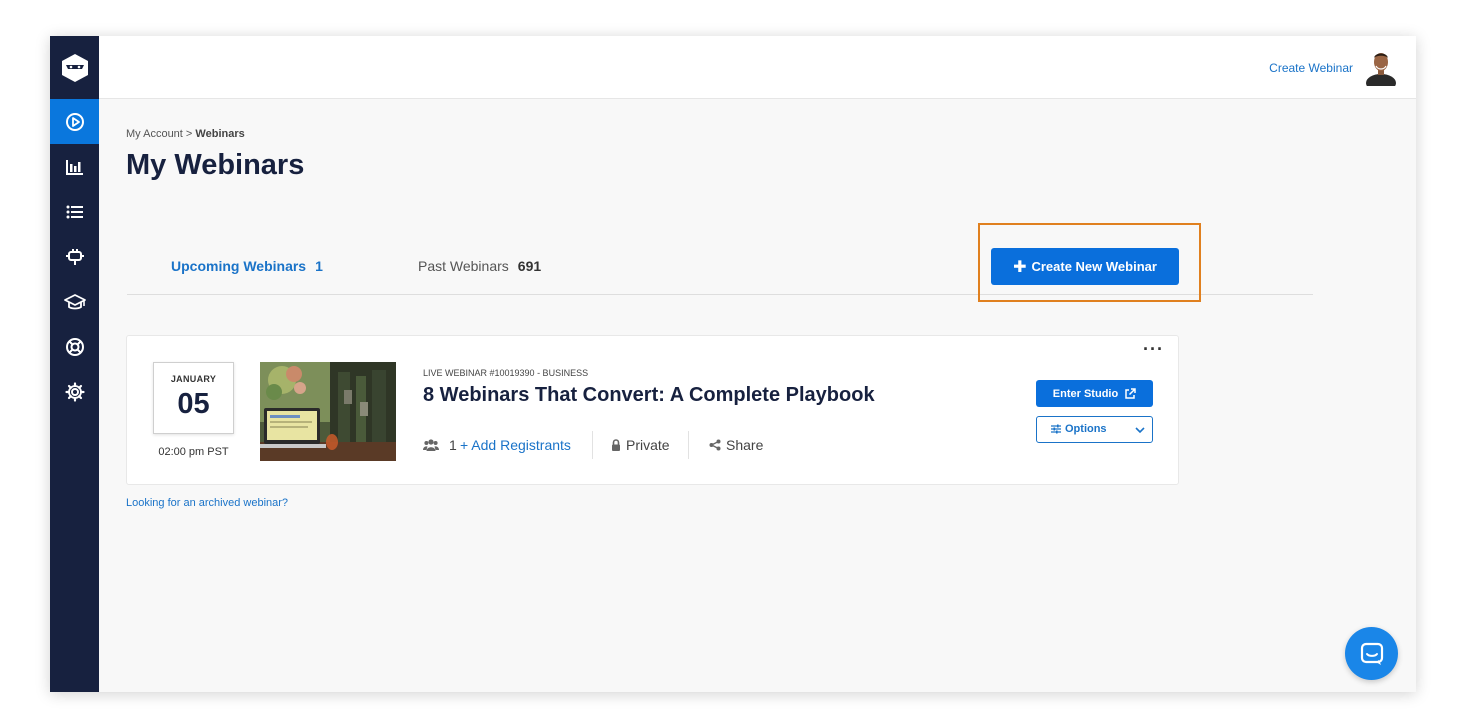 Image resolution: width=1466 pixels, height=728 pixels. What do you see at coordinates (1130, 393) in the screenshot?
I see `external-link-icon` at bounding box center [1130, 393].